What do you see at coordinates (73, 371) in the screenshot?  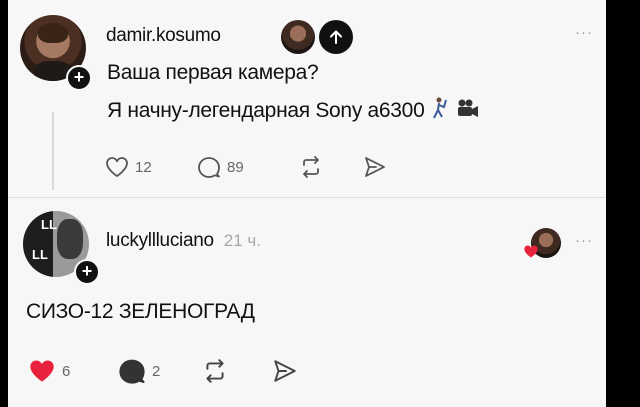 I see `reply-like-button: 6` at bounding box center [73, 371].